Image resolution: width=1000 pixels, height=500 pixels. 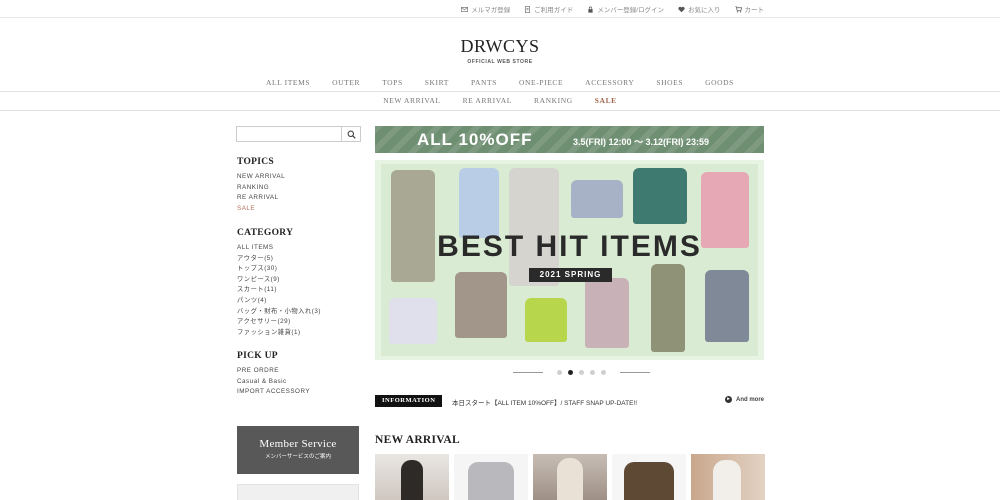 I want to click on nav-shoes: SHOES, so click(x=669, y=82).